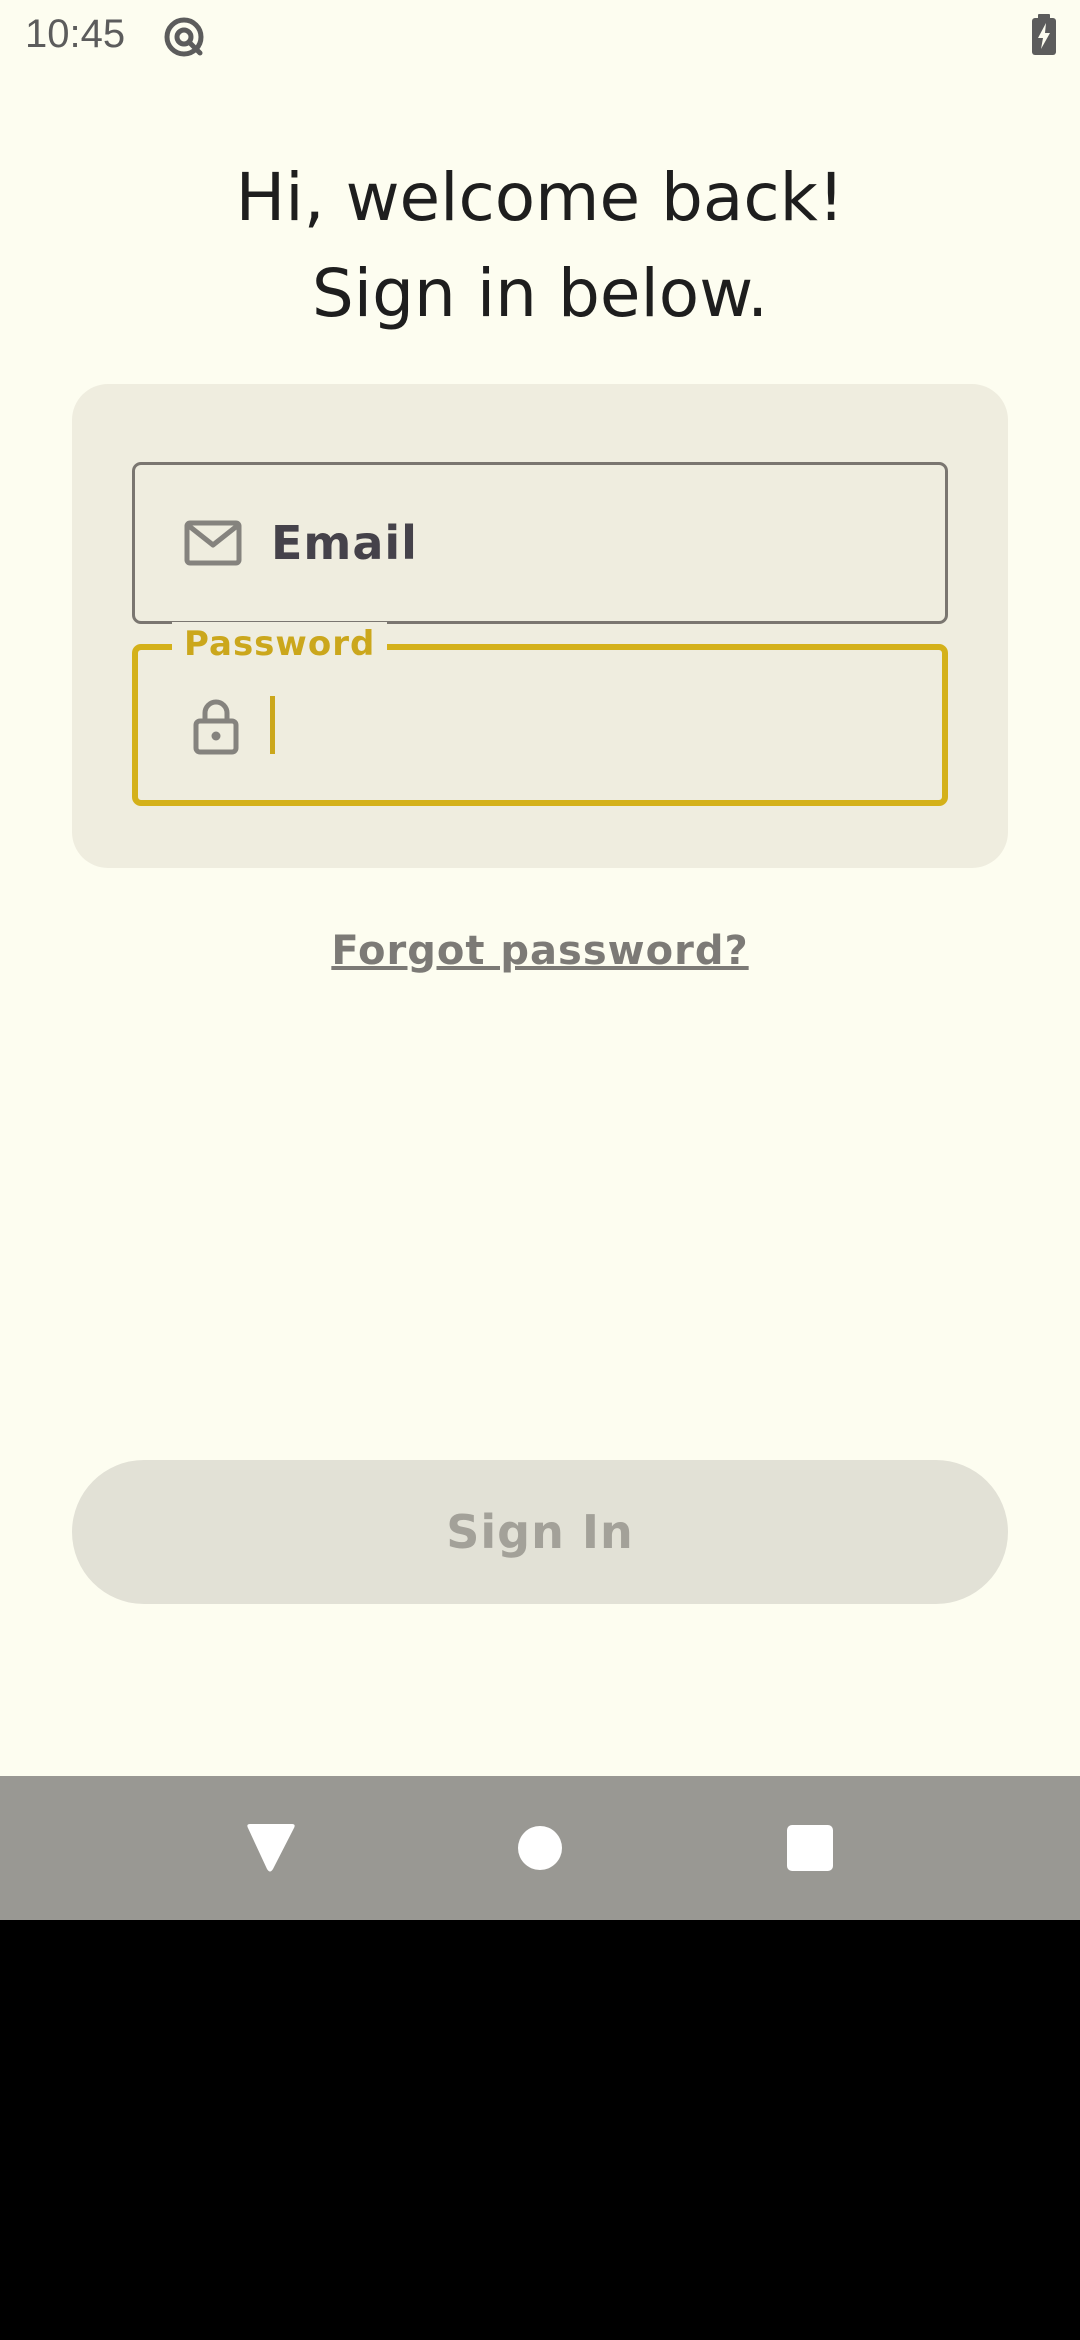  What do you see at coordinates (184, 37) in the screenshot?
I see `at-sign-circle-icon` at bounding box center [184, 37].